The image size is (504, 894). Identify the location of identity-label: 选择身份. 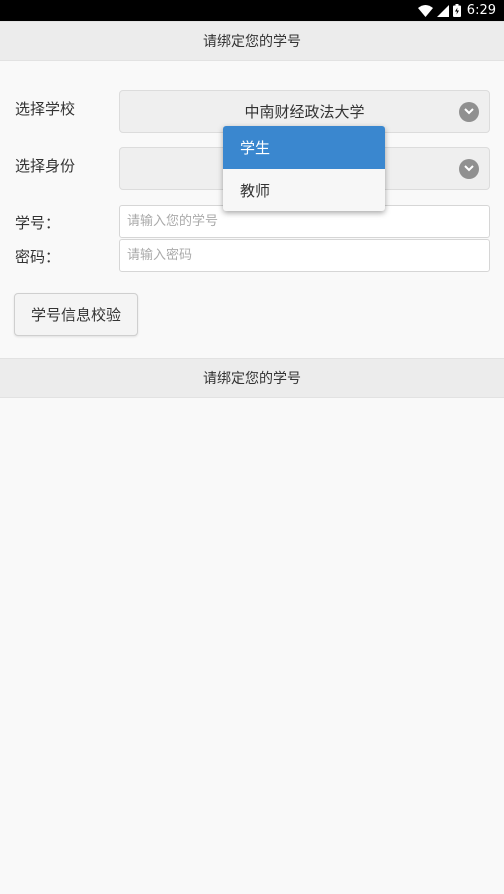
(45, 166).